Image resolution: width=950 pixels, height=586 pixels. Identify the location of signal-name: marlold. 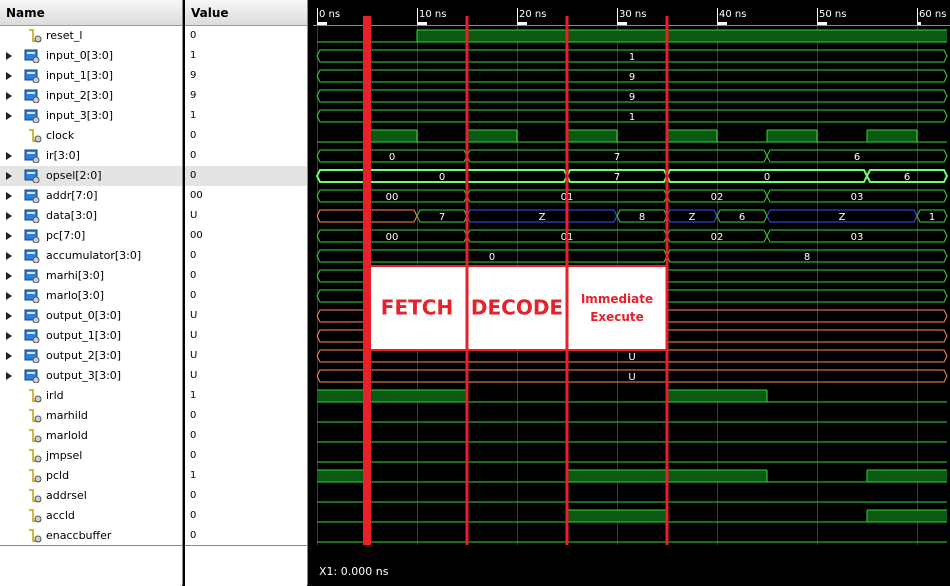
(67, 435).